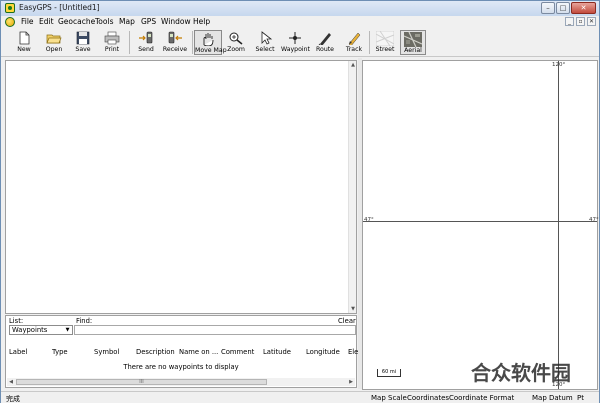 This screenshot has width=600, height=403. Describe the element at coordinates (127, 21) in the screenshot. I see `menu-map: Map` at that location.